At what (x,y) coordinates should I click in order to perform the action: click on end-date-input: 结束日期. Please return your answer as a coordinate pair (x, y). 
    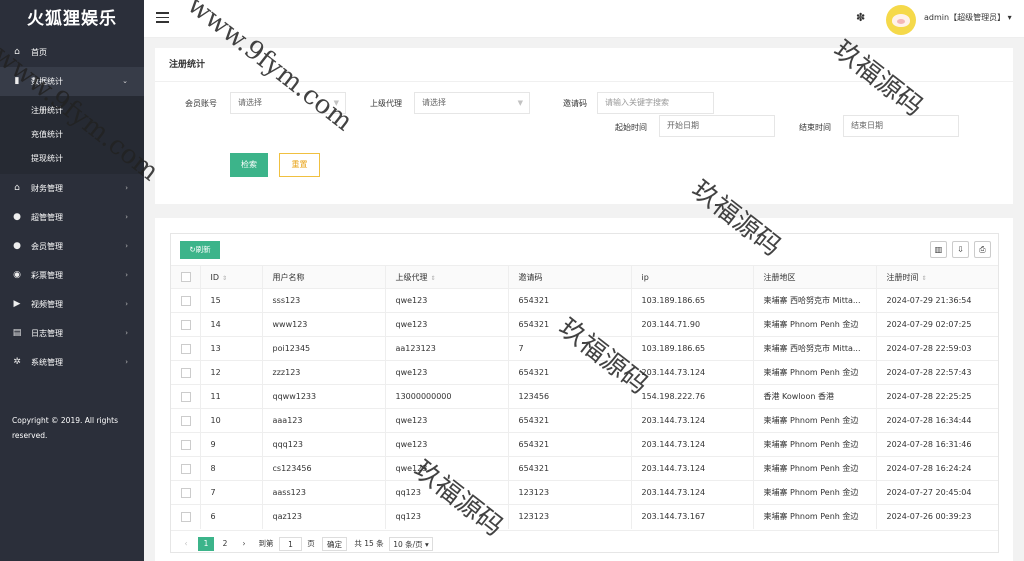
    Looking at the image, I should click on (901, 126).